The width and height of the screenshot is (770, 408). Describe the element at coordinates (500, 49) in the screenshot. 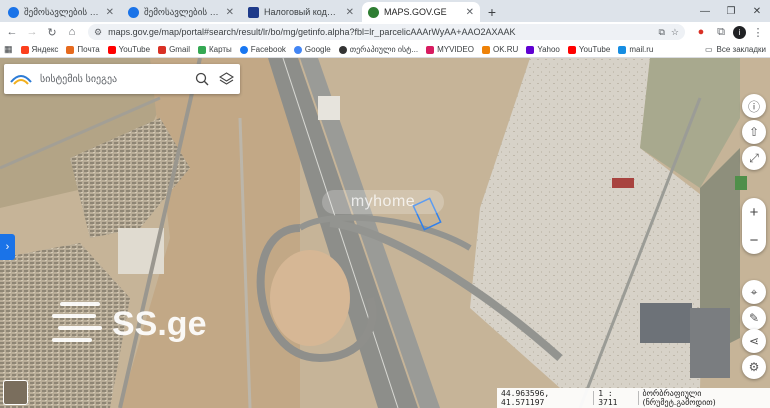

I see `bookmark-item: OK.RU` at that location.